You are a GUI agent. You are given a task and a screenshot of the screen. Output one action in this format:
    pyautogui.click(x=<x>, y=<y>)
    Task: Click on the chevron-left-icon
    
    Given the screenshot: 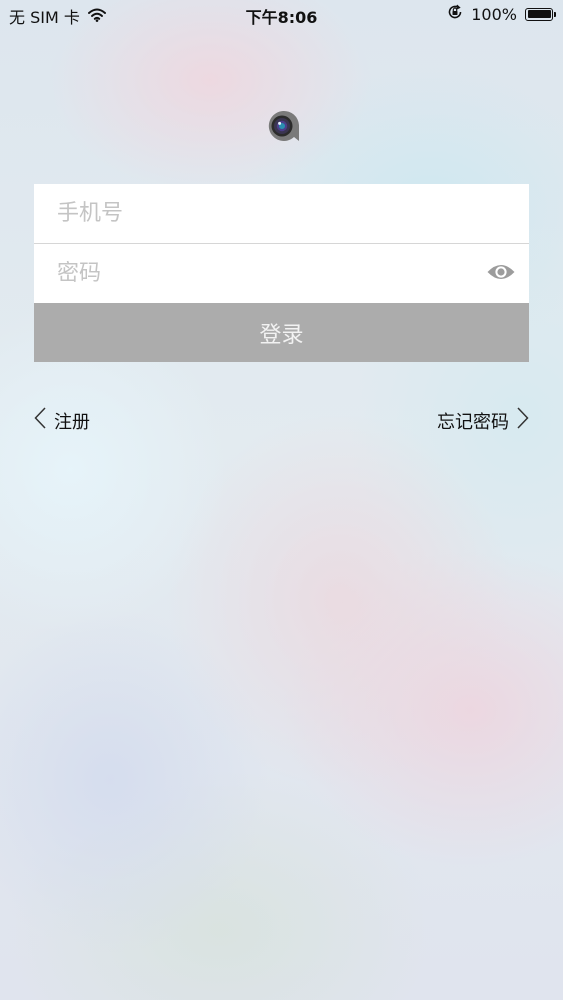 What is the action you would take?
    pyautogui.click(x=40, y=420)
    